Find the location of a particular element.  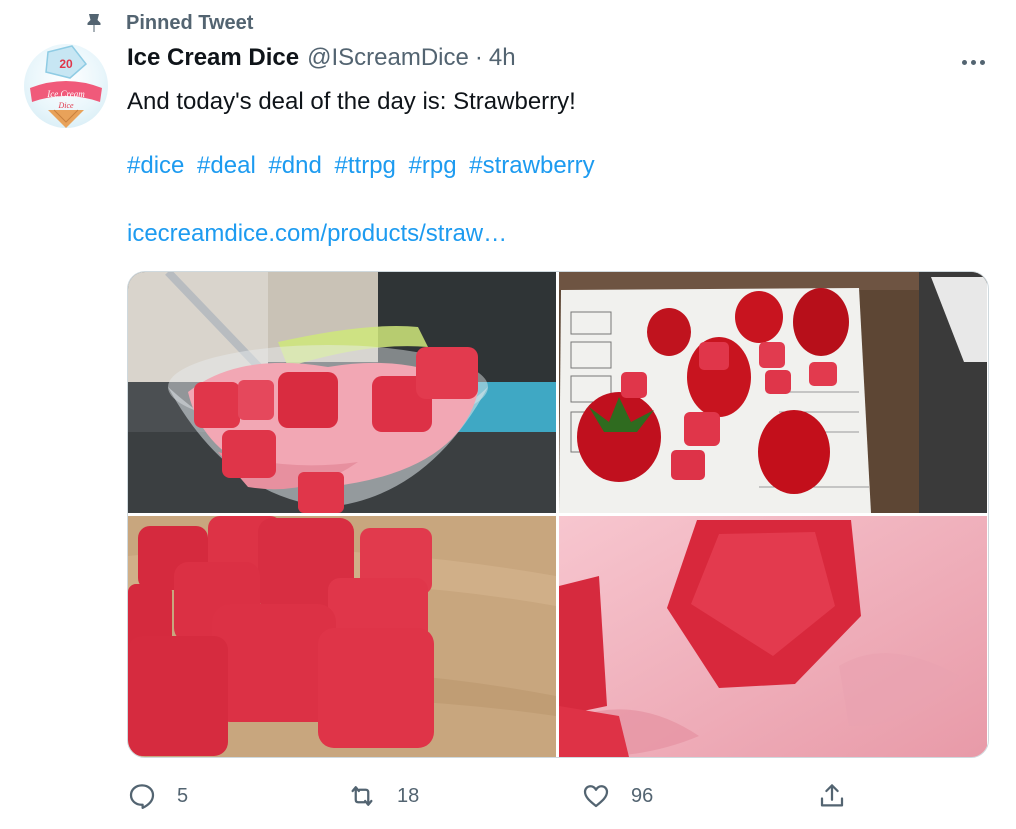

retweet-count: 18 is located at coordinates (408, 795).